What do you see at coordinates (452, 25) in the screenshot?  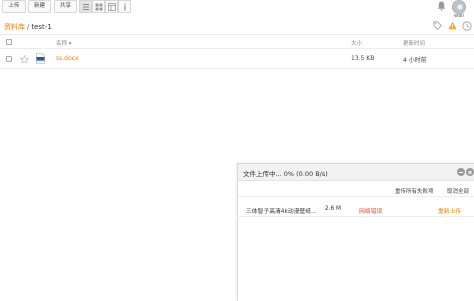 I see `warning-icon` at bounding box center [452, 25].